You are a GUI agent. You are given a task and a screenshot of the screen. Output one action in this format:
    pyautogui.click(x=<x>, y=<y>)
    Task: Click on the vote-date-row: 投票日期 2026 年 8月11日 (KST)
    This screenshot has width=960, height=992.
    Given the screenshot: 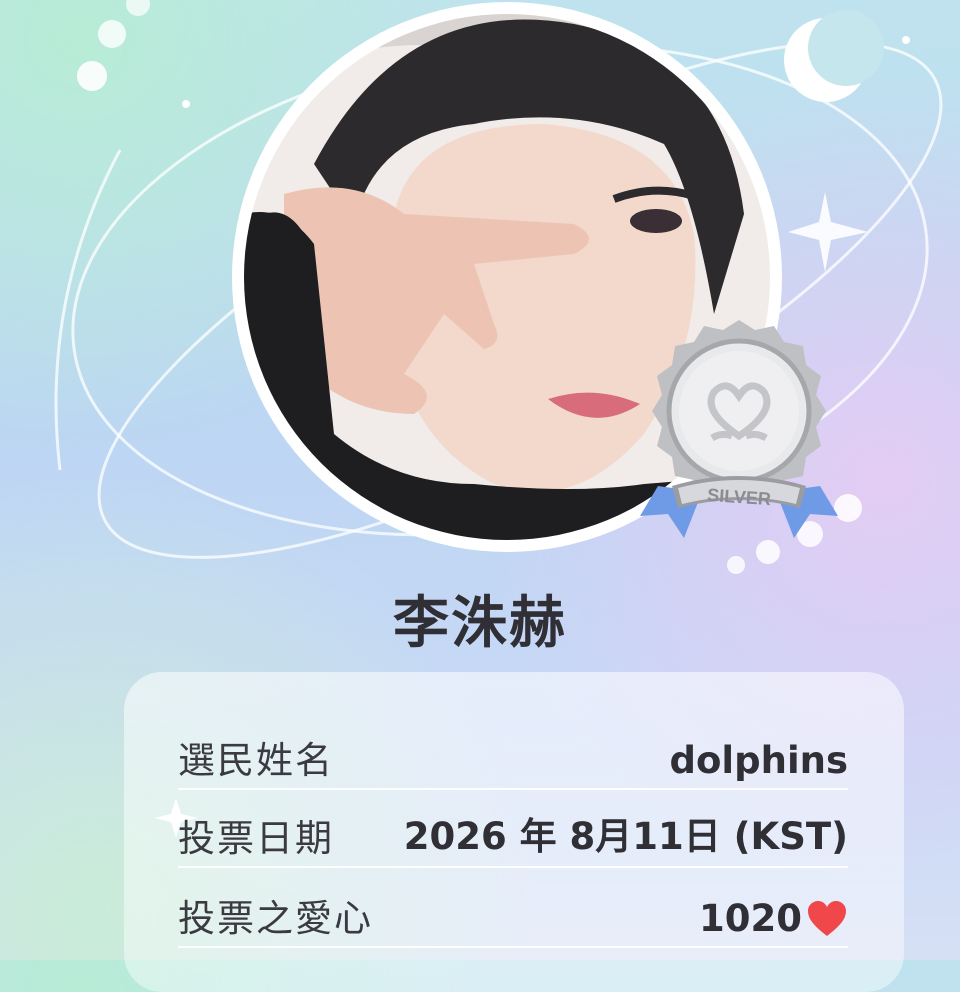 What is the action you would take?
    pyautogui.click(x=513, y=837)
    